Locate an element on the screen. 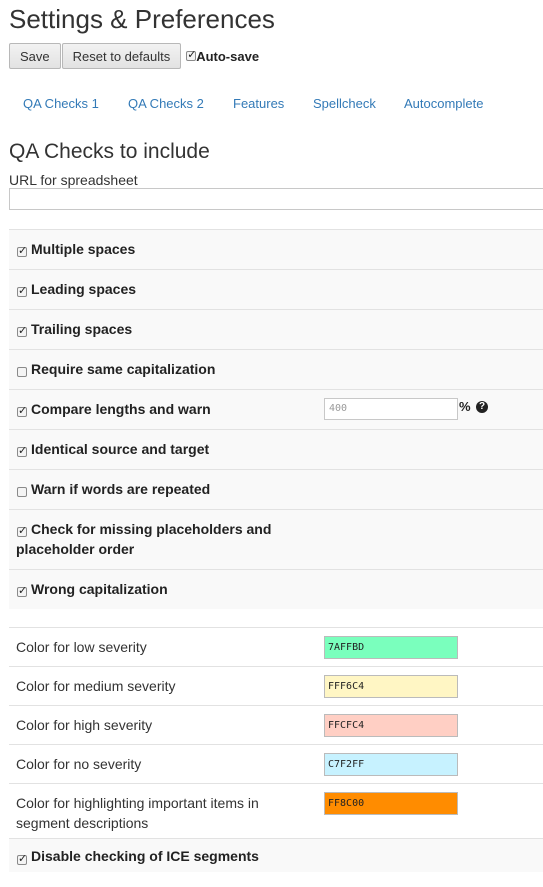 Image resolution: width=543 pixels, height=887 pixels. check-label: Leading spaces is located at coordinates (84, 289).